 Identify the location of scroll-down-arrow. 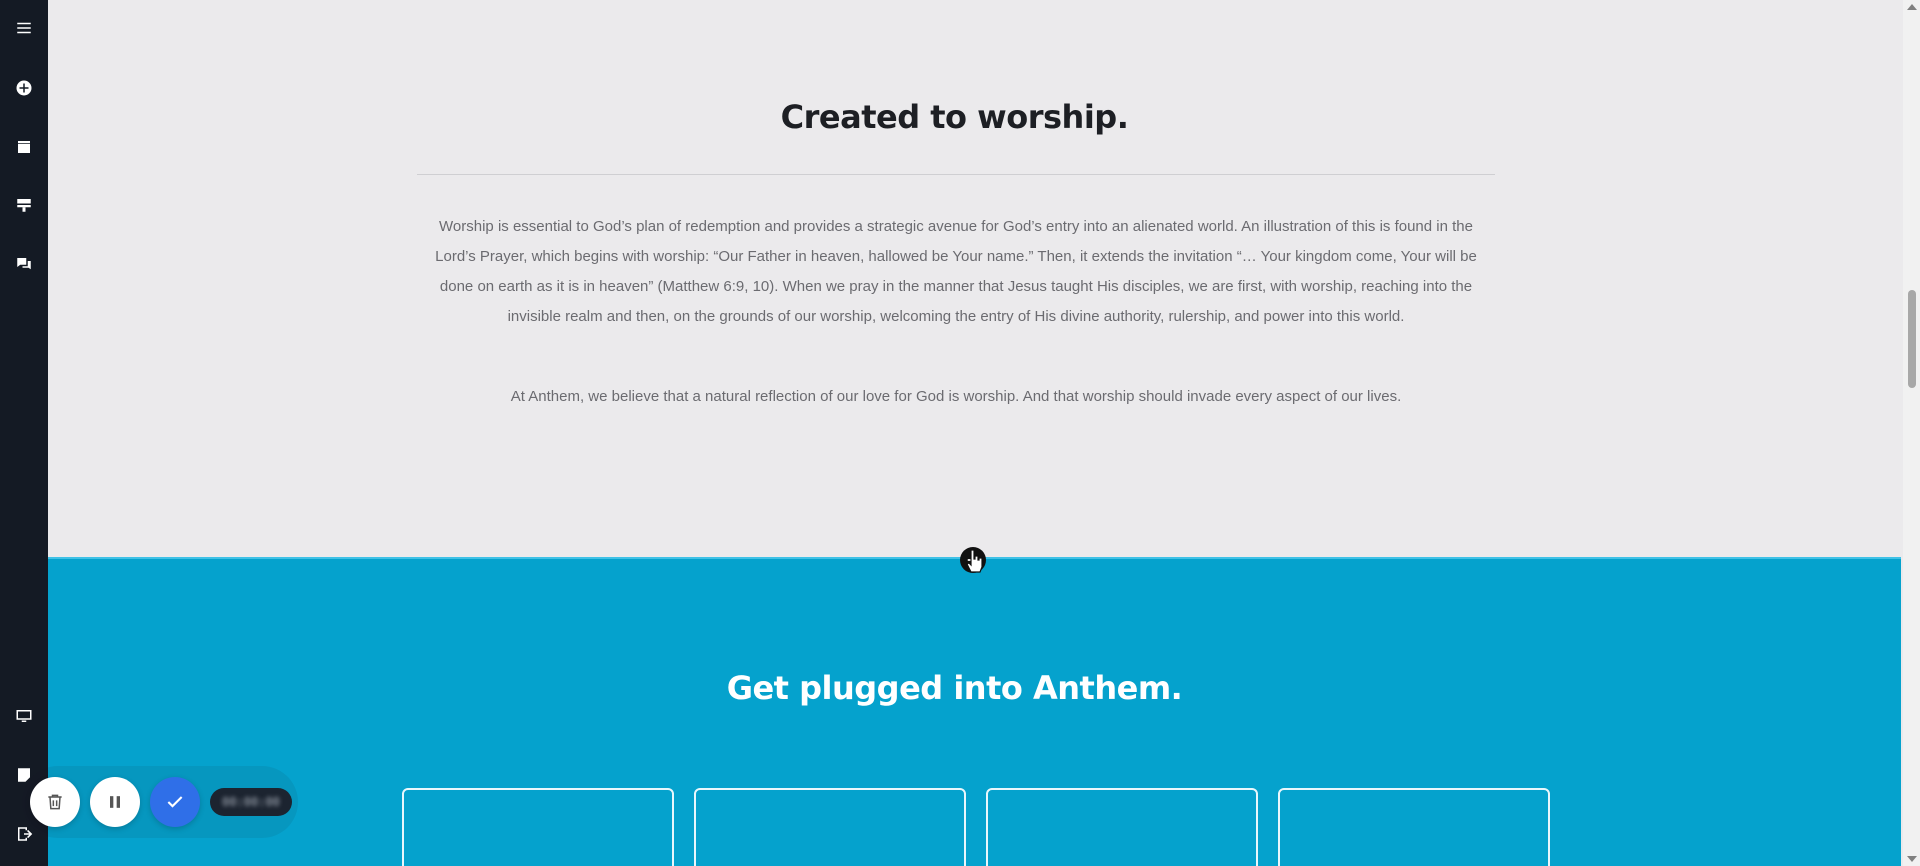
(1912, 859).